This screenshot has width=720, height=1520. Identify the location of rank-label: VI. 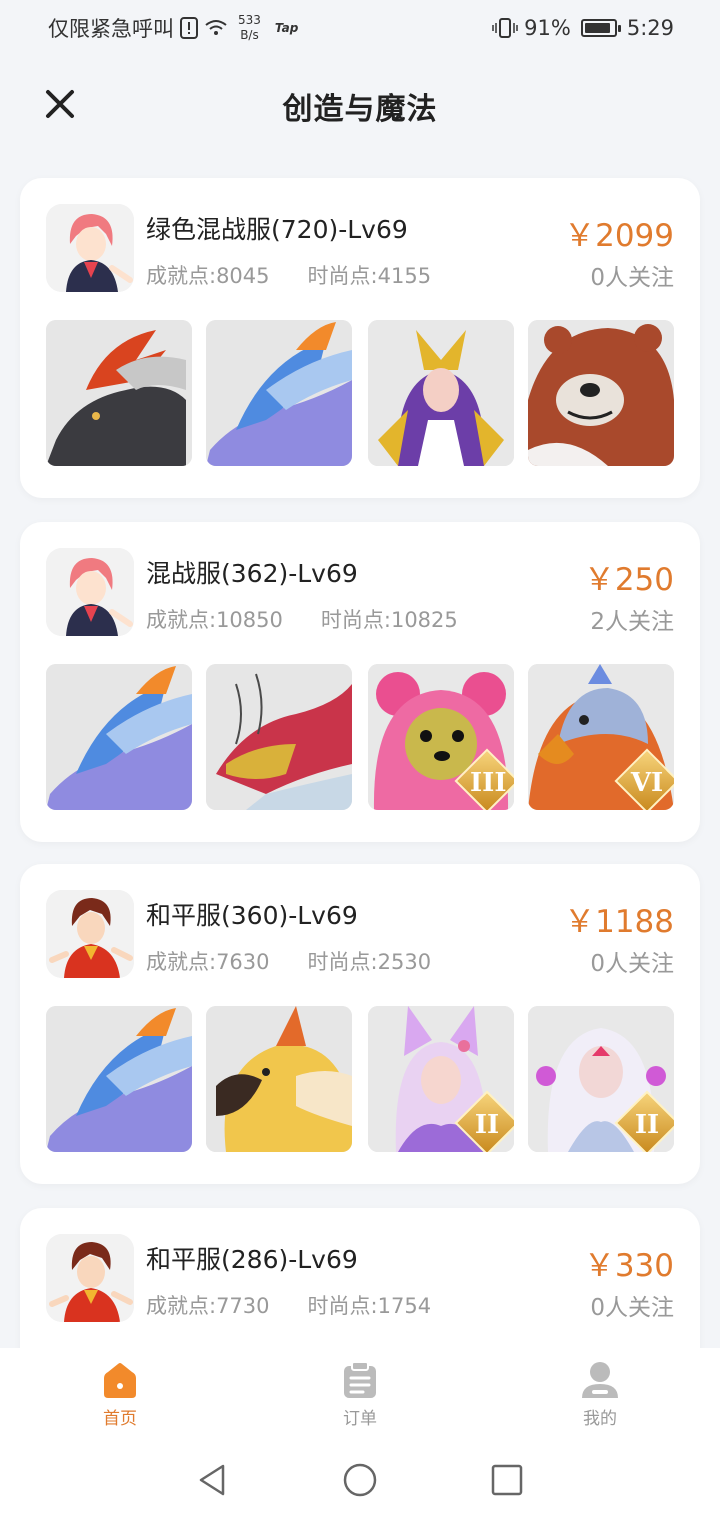
(647, 783).